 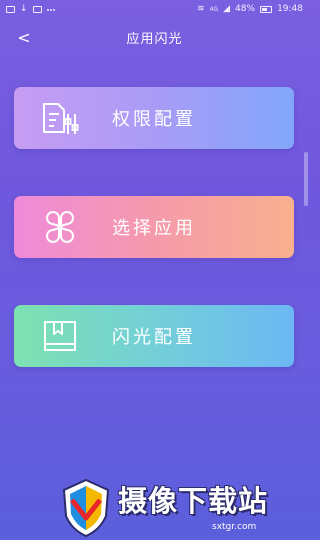 I want to click on page-title: 应用闪光, so click(x=154, y=39).